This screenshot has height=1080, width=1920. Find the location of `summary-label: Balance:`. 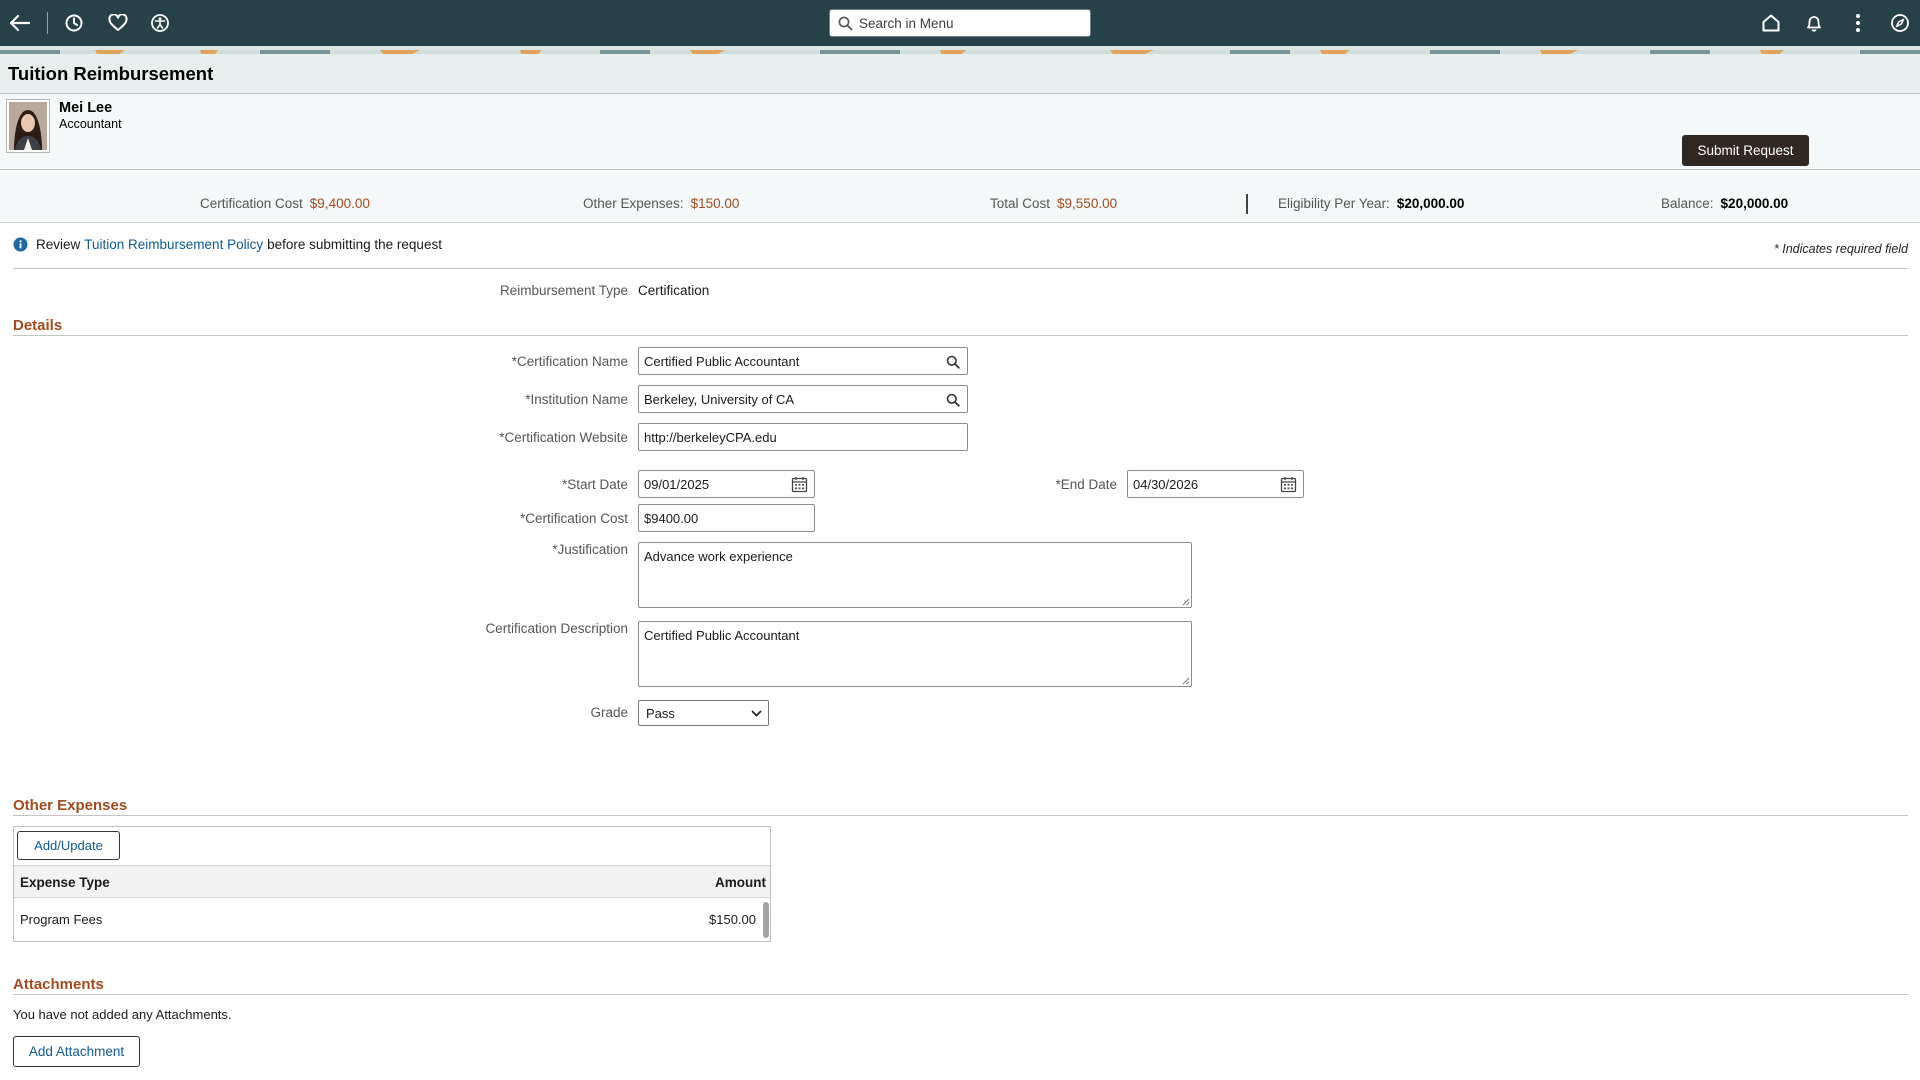

summary-label: Balance: is located at coordinates (1687, 203).